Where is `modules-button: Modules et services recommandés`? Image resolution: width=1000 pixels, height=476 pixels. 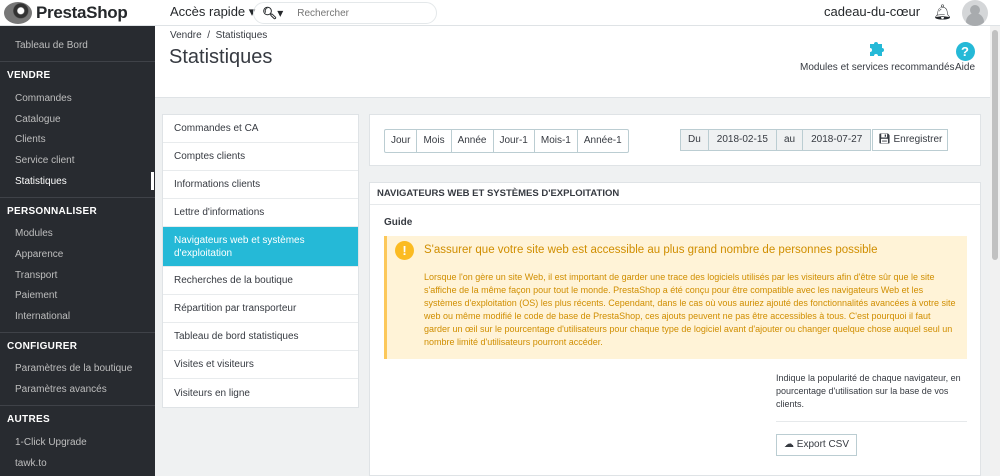 modules-button: Modules et services recommandés is located at coordinates (877, 55).